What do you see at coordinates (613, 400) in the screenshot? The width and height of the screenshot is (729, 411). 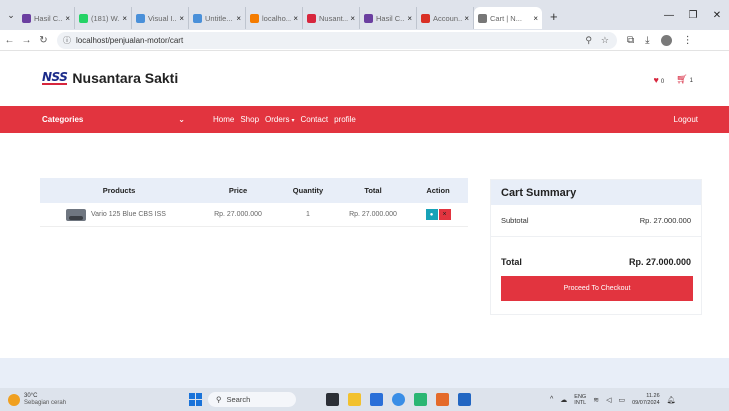 I see `system-tray: ^ ☁ ENG INTL ≋ ◁ ▭ 11.26 09/07/2024 🔔︎` at bounding box center [613, 400].